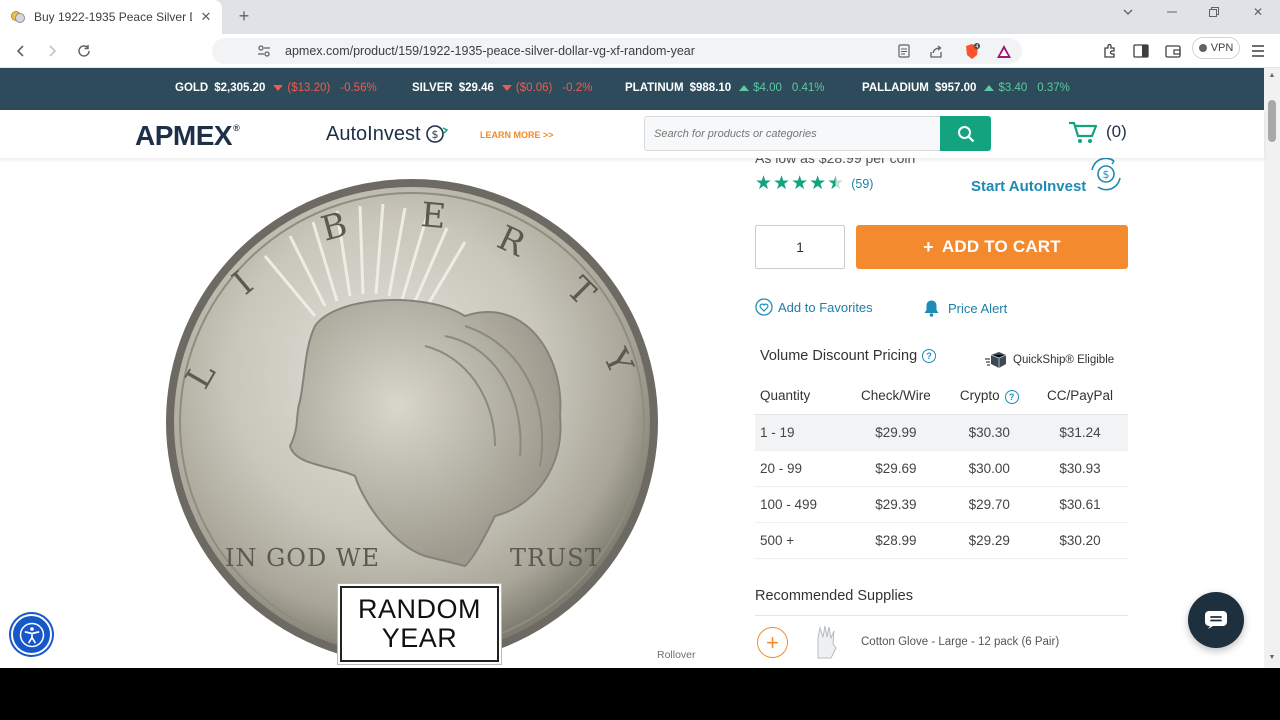  I want to click on ticker-item-platinum: PLATINUM $988.10 $4.00 0.41%, so click(730, 88).